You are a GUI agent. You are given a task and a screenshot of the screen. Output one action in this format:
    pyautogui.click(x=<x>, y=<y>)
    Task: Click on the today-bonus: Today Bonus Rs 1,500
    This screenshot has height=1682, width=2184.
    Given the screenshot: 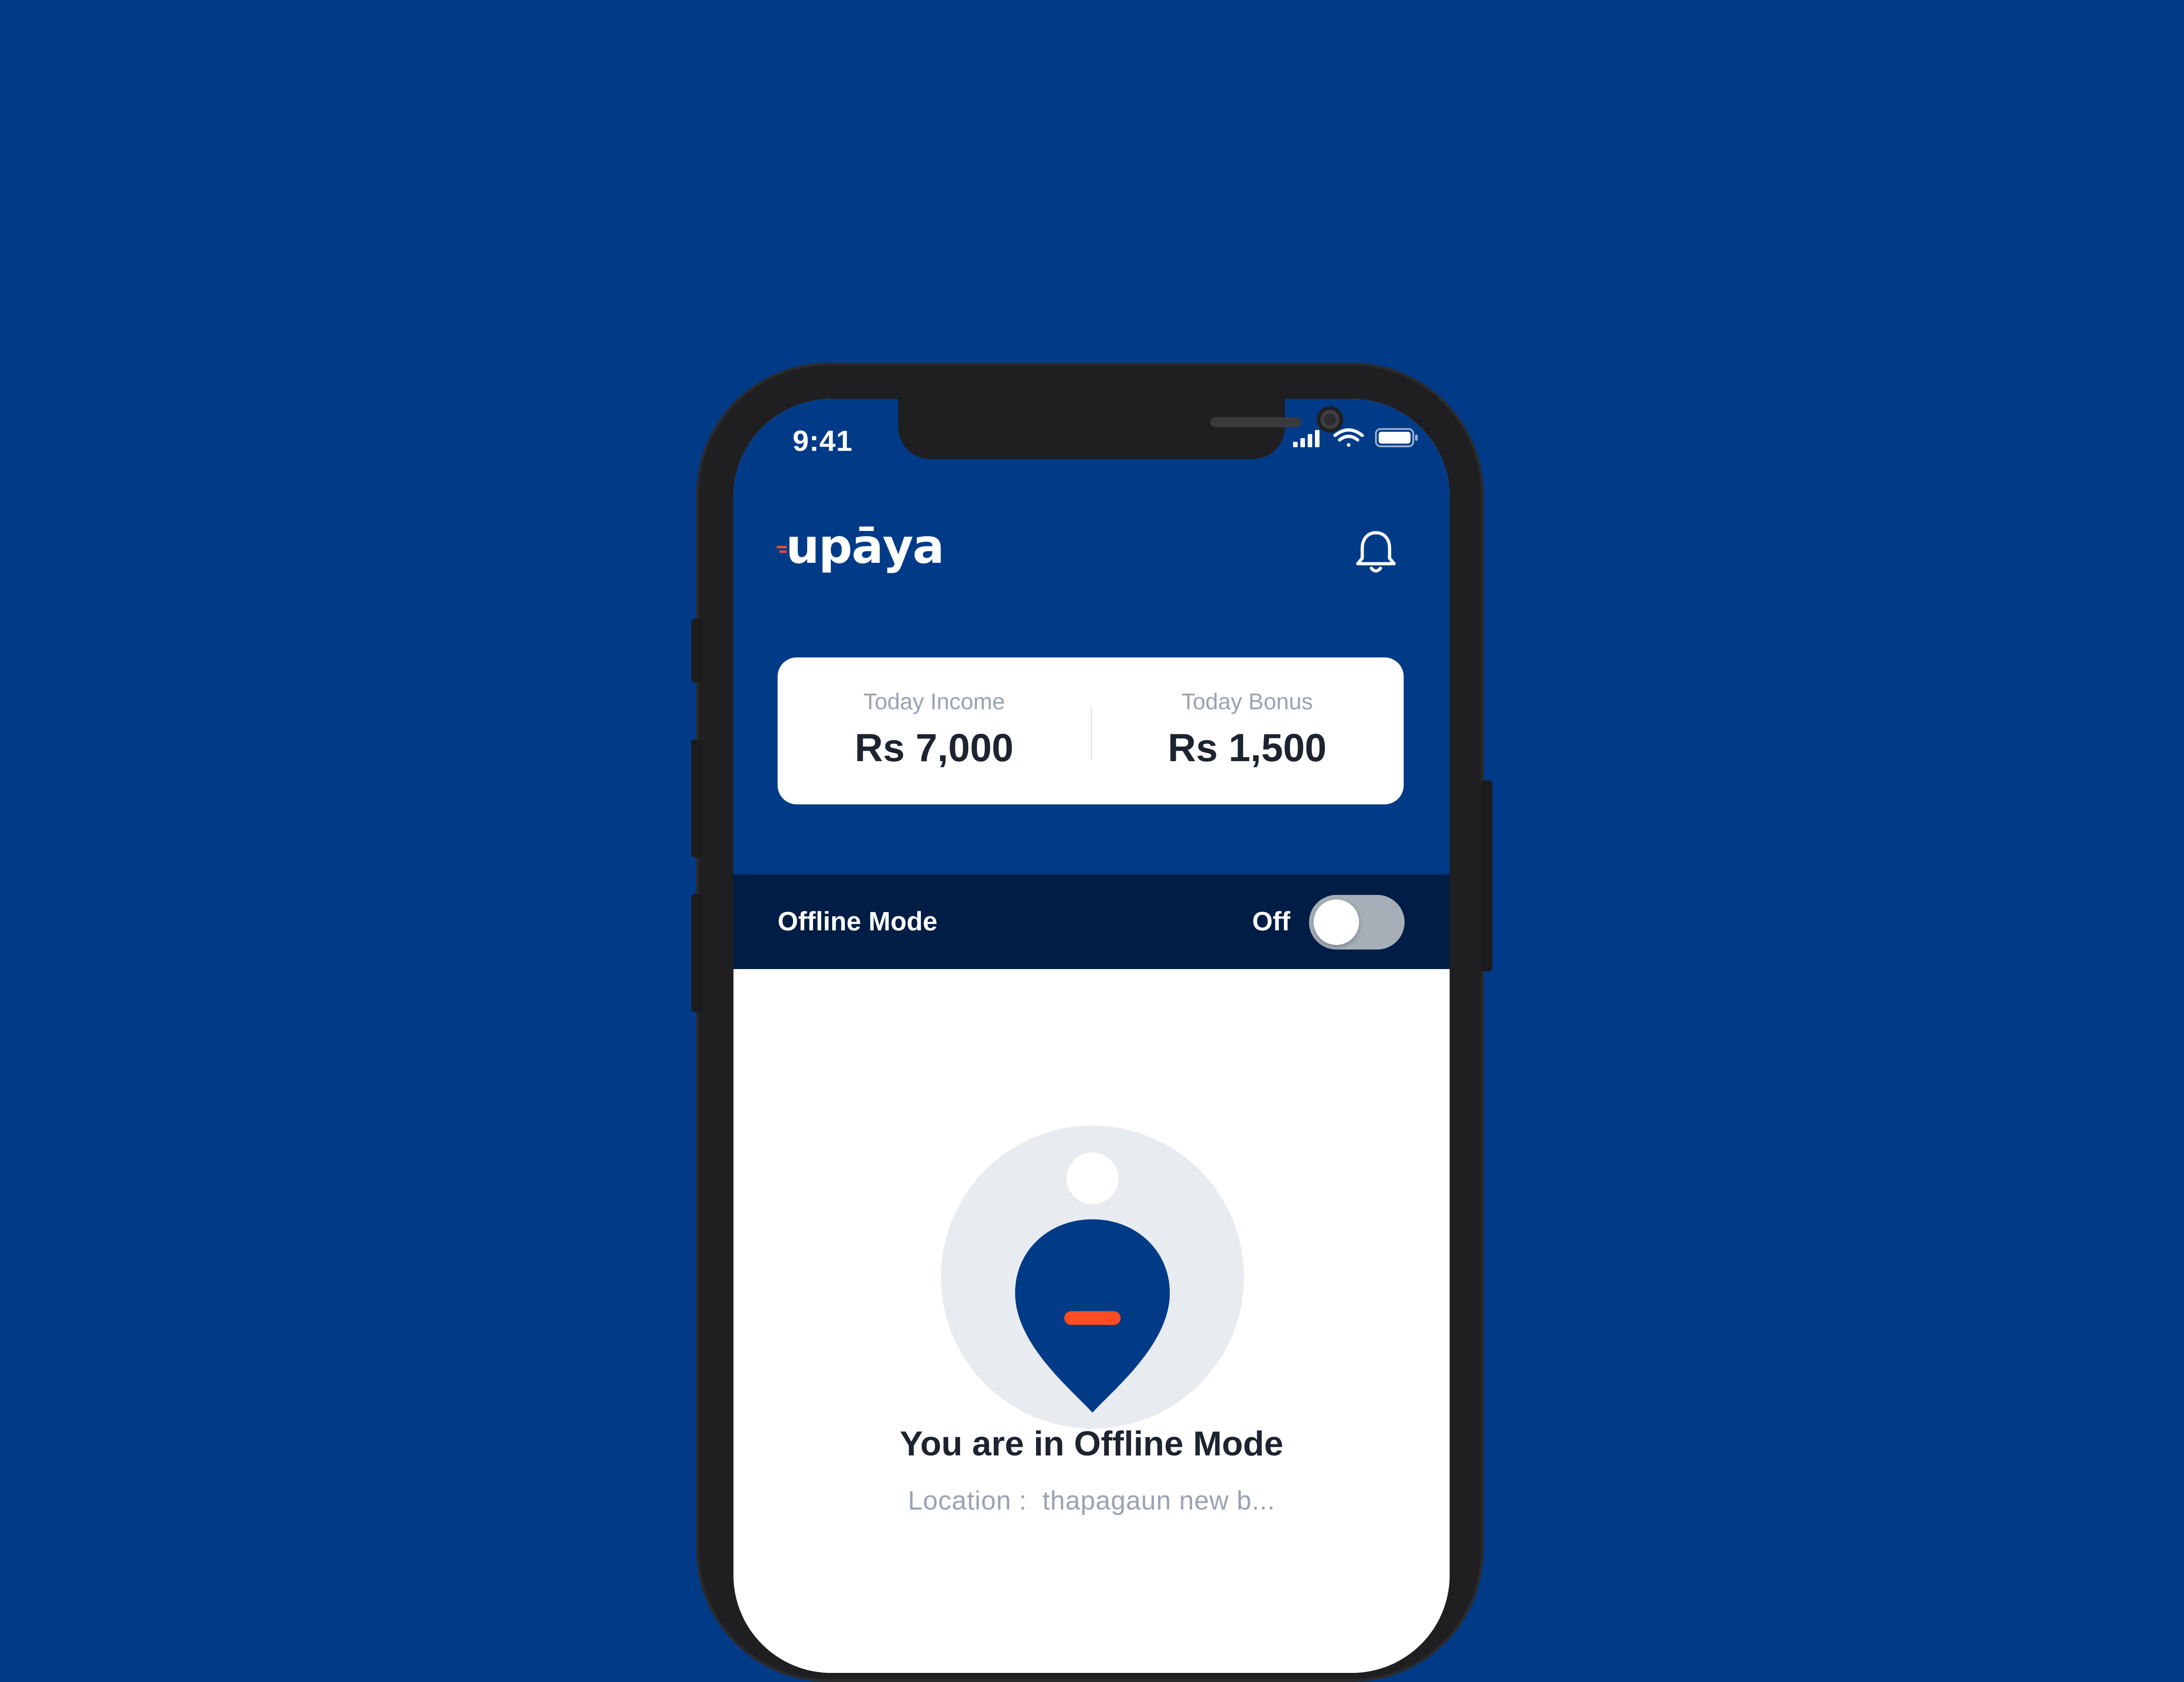 What is the action you would take?
    pyautogui.click(x=1248, y=730)
    